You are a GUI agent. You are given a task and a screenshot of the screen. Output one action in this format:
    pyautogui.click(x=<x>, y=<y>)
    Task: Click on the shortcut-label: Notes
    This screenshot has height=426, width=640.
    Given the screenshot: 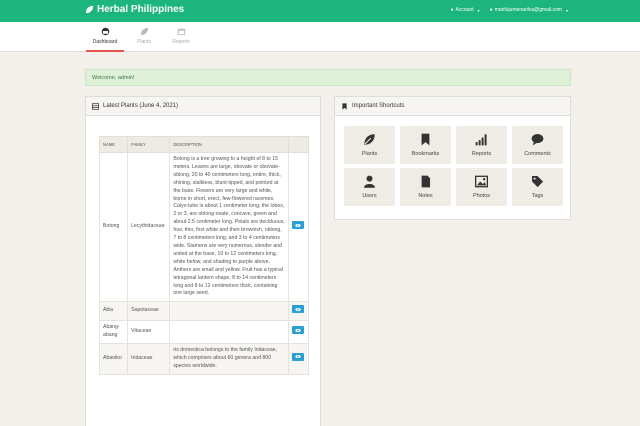 What is the action you would take?
    pyautogui.click(x=425, y=196)
    